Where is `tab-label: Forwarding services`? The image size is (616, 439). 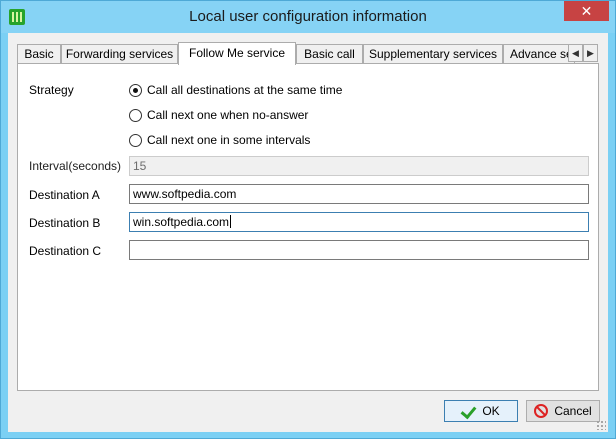 tab-label: Forwarding services is located at coordinates (119, 54).